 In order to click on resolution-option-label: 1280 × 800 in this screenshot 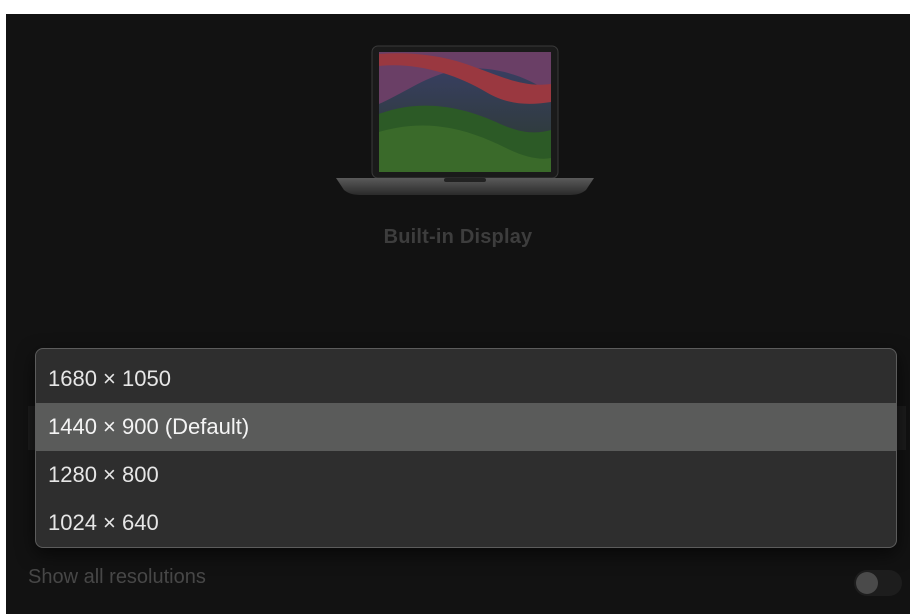, I will do `click(103, 474)`.